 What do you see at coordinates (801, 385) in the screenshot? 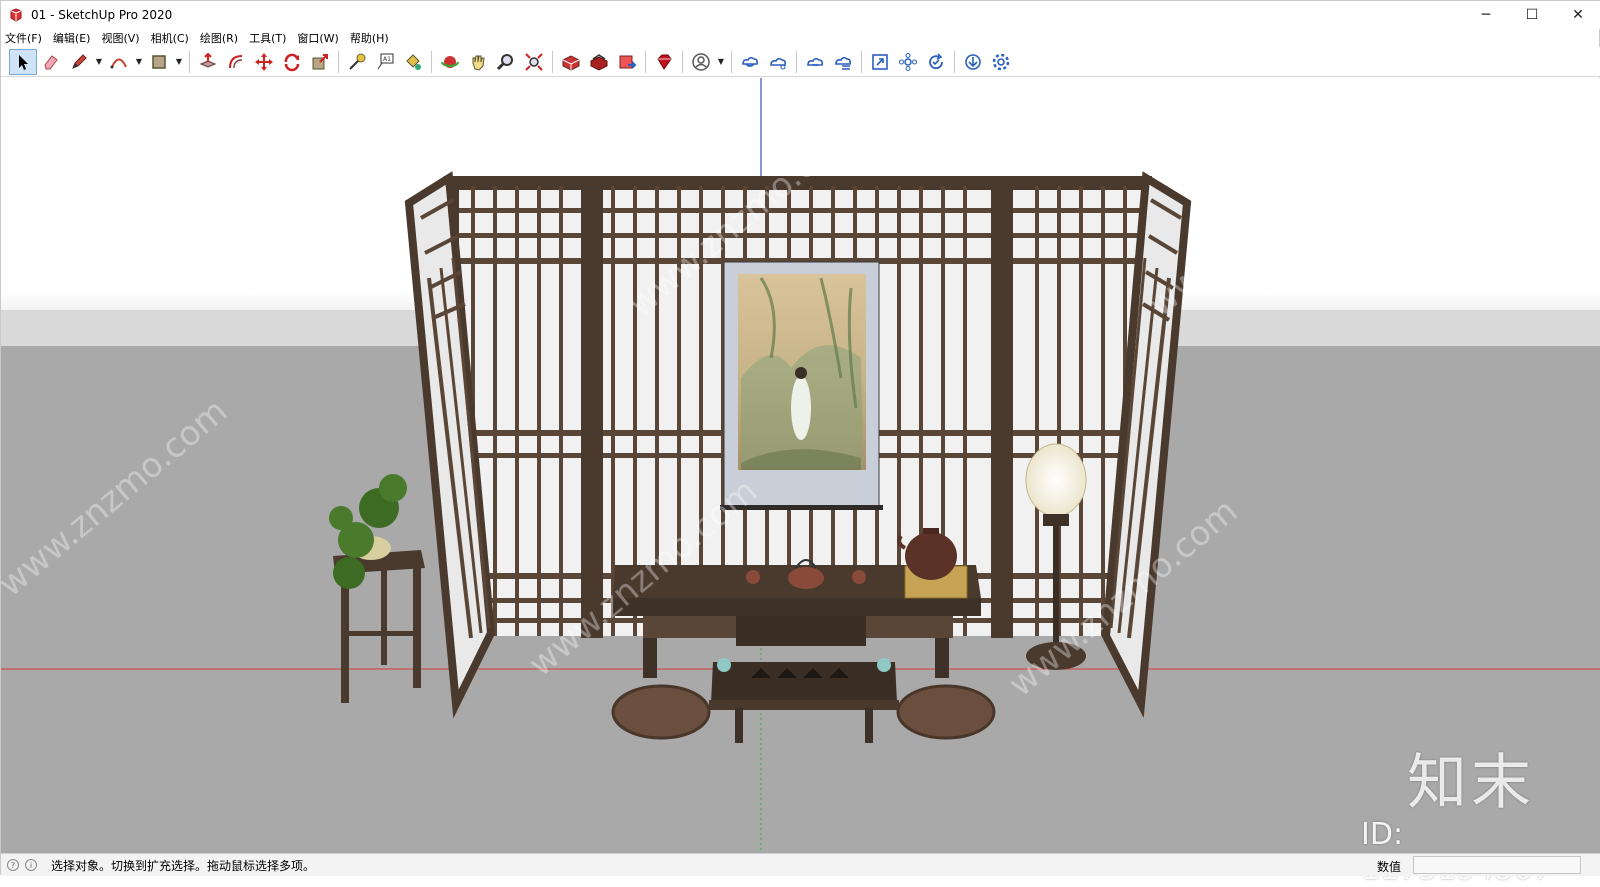
I see `hanging-scroll-painting` at bounding box center [801, 385].